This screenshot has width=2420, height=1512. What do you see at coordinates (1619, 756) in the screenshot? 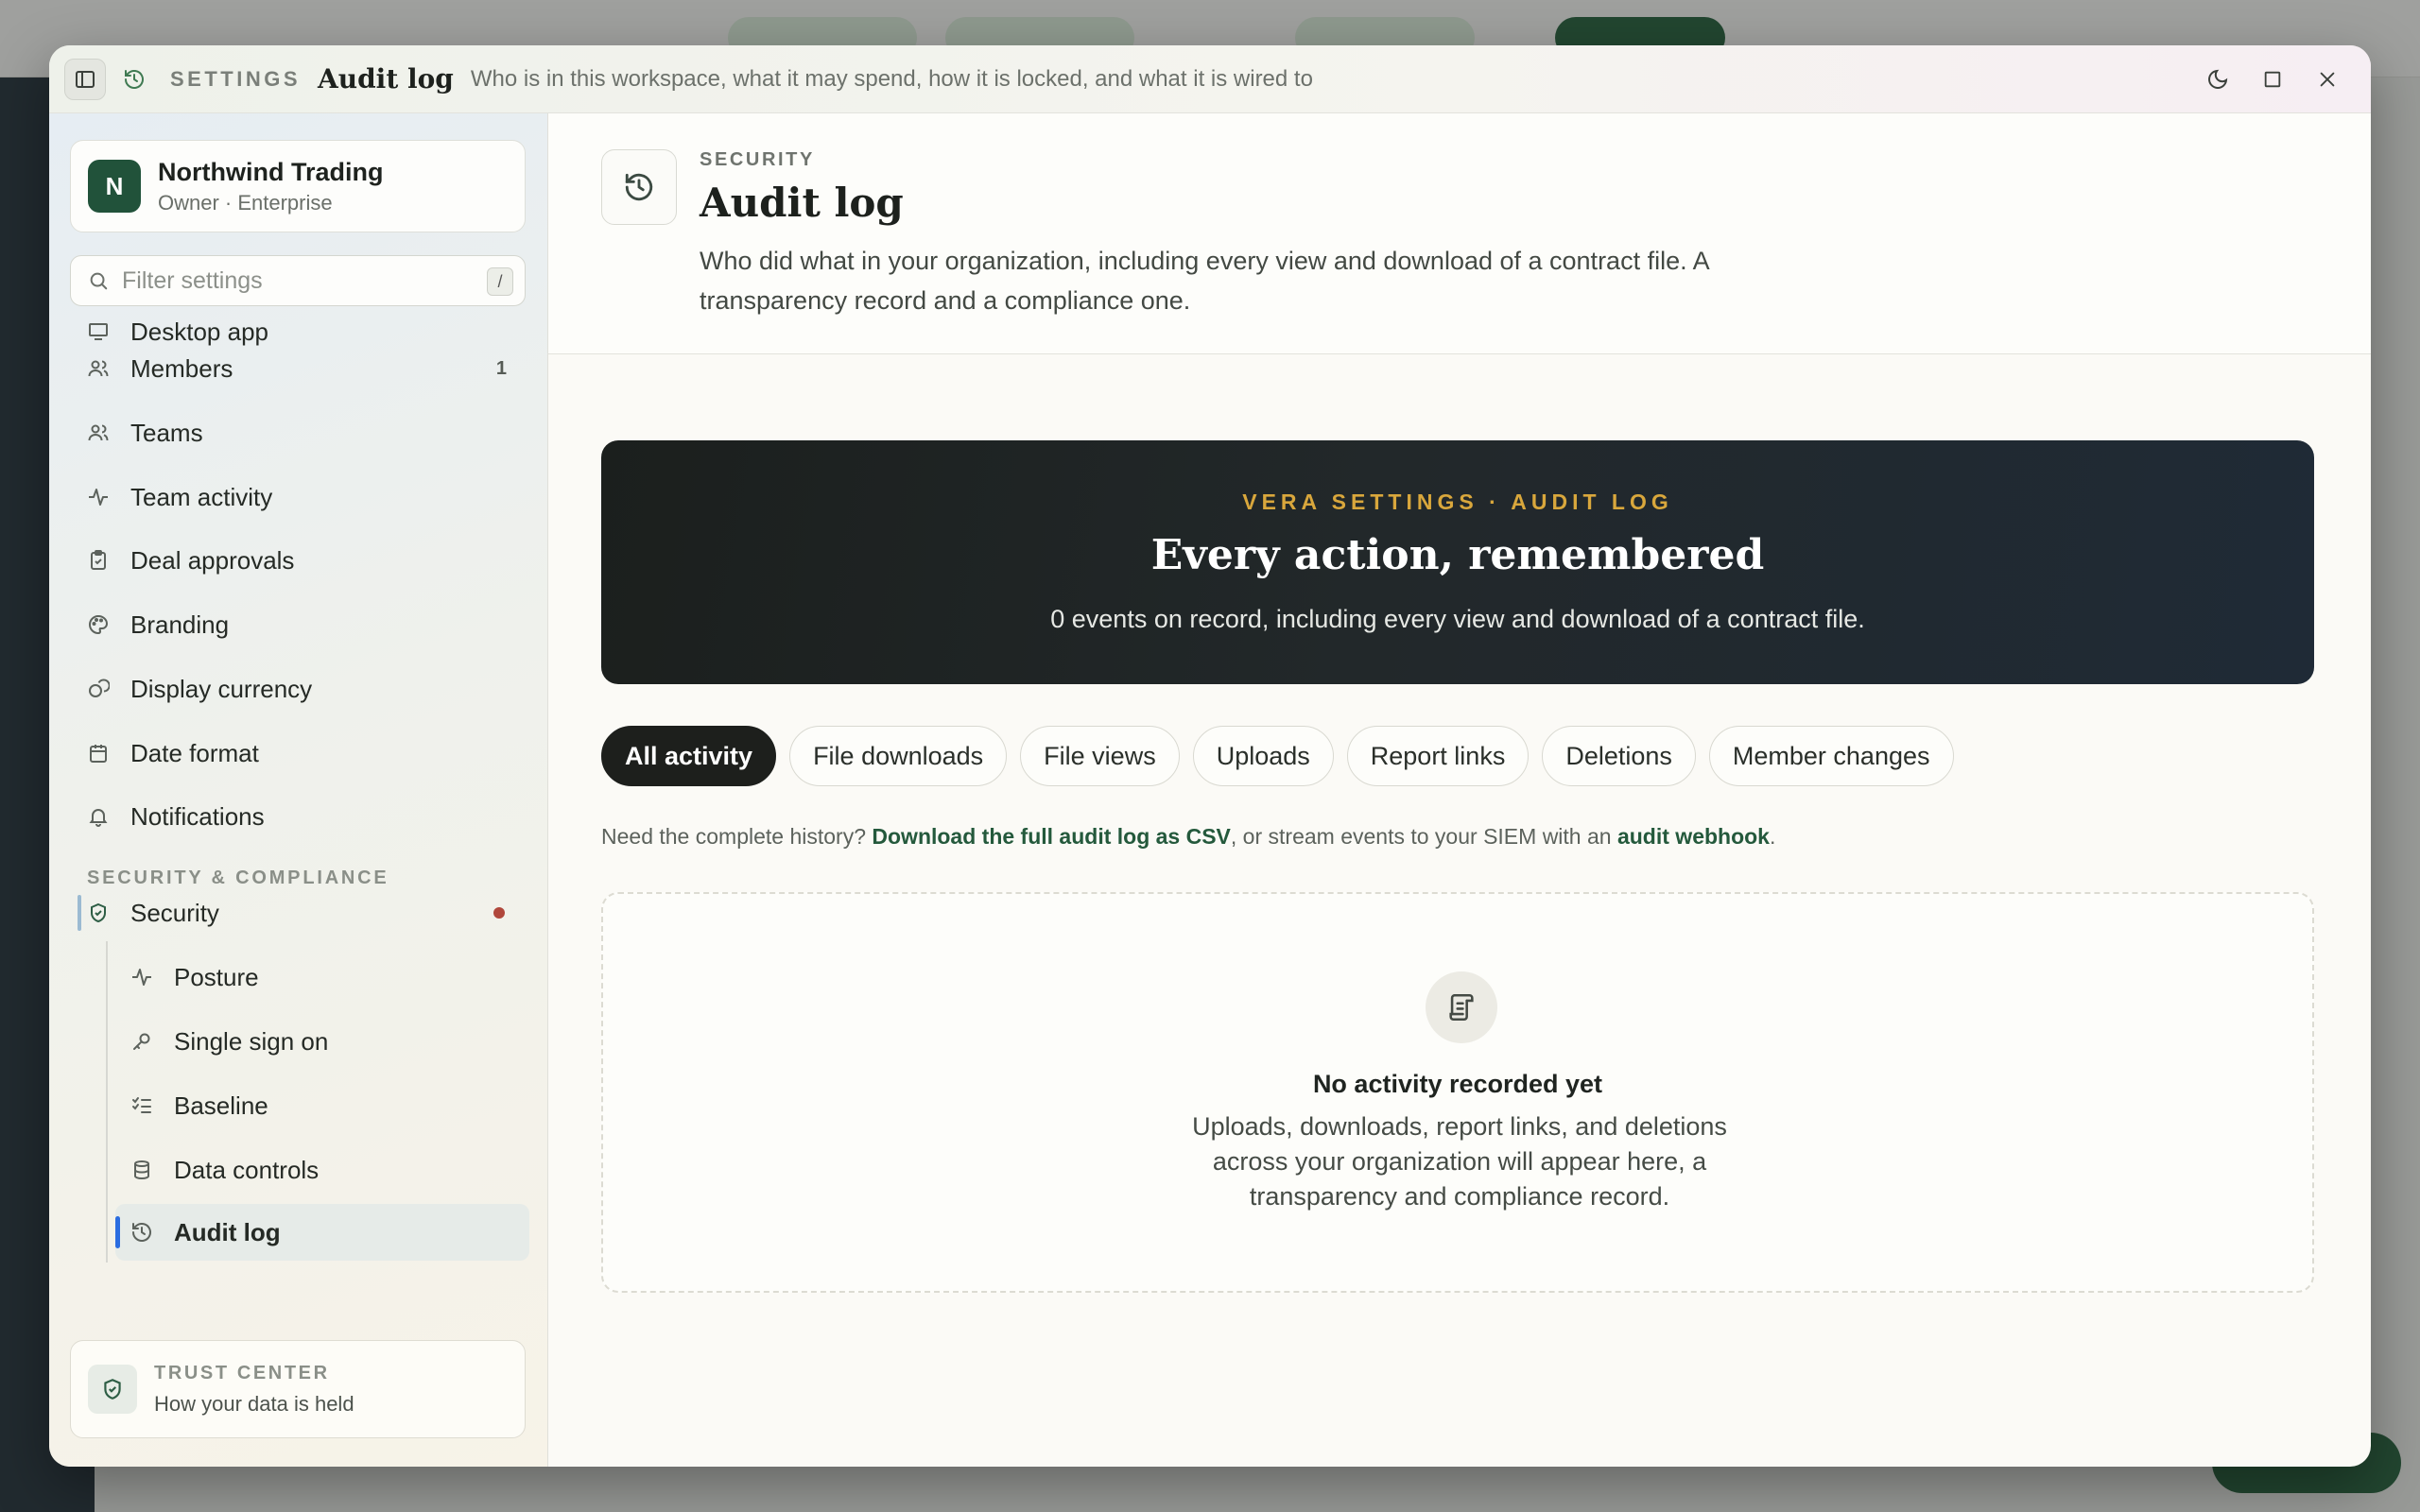
I see `filter-chip-deletions: Deletions` at bounding box center [1619, 756].